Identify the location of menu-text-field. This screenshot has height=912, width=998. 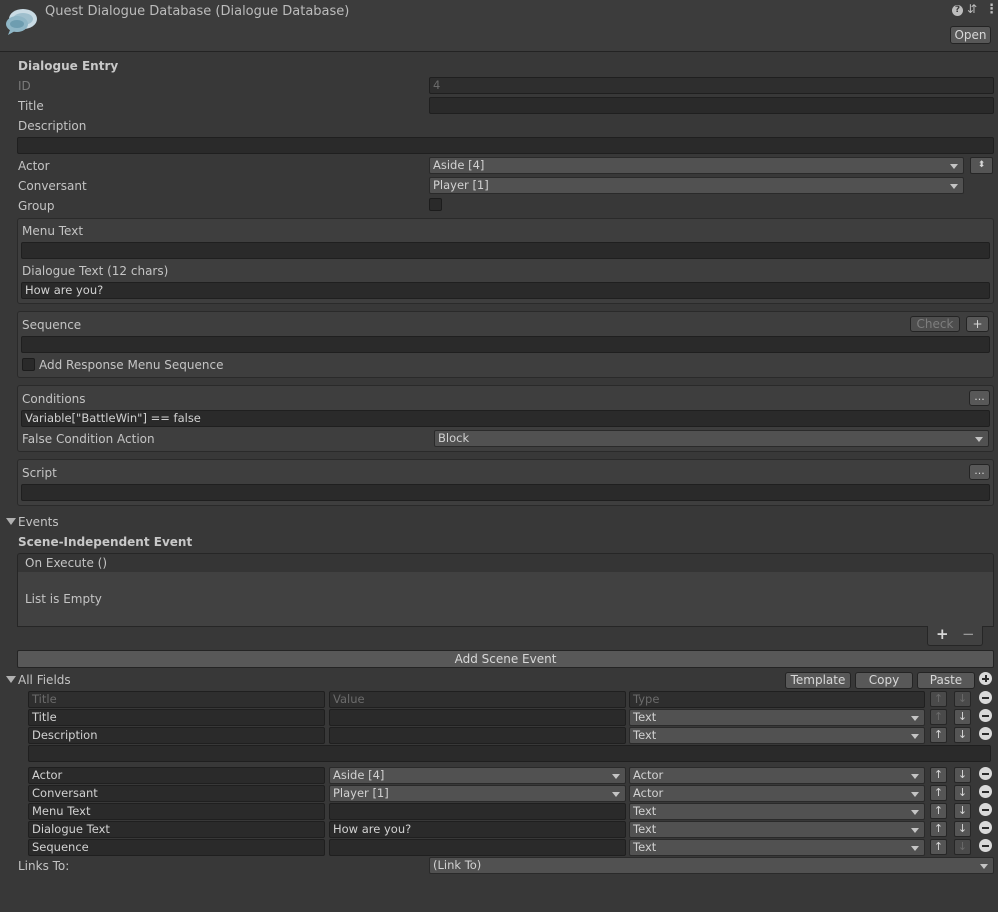
(505, 250).